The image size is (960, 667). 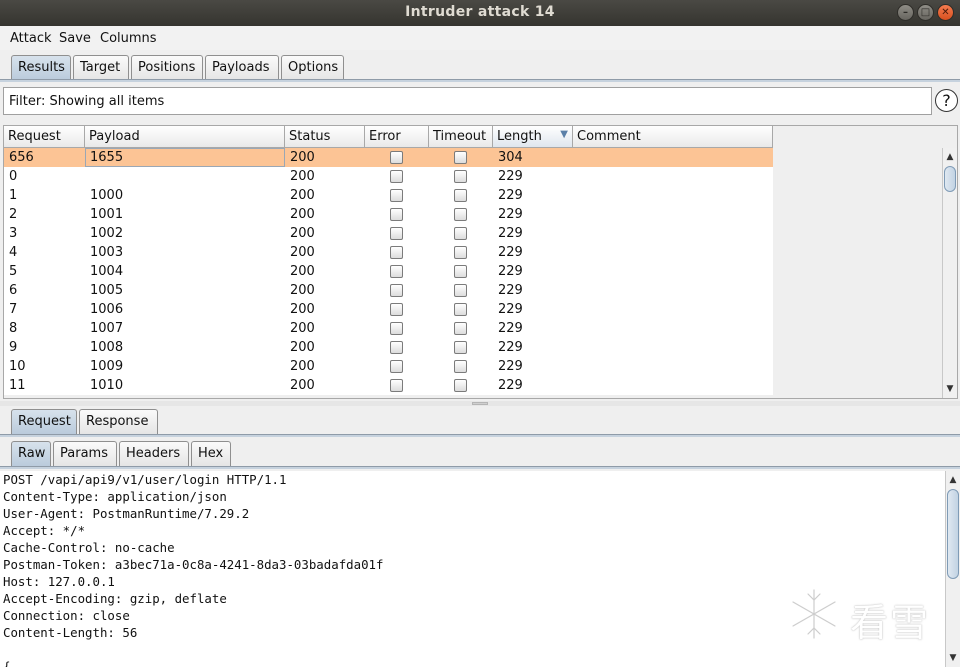 What do you see at coordinates (101, 68) in the screenshot?
I see `tab-target: Target` at bounding box center [101, 68].